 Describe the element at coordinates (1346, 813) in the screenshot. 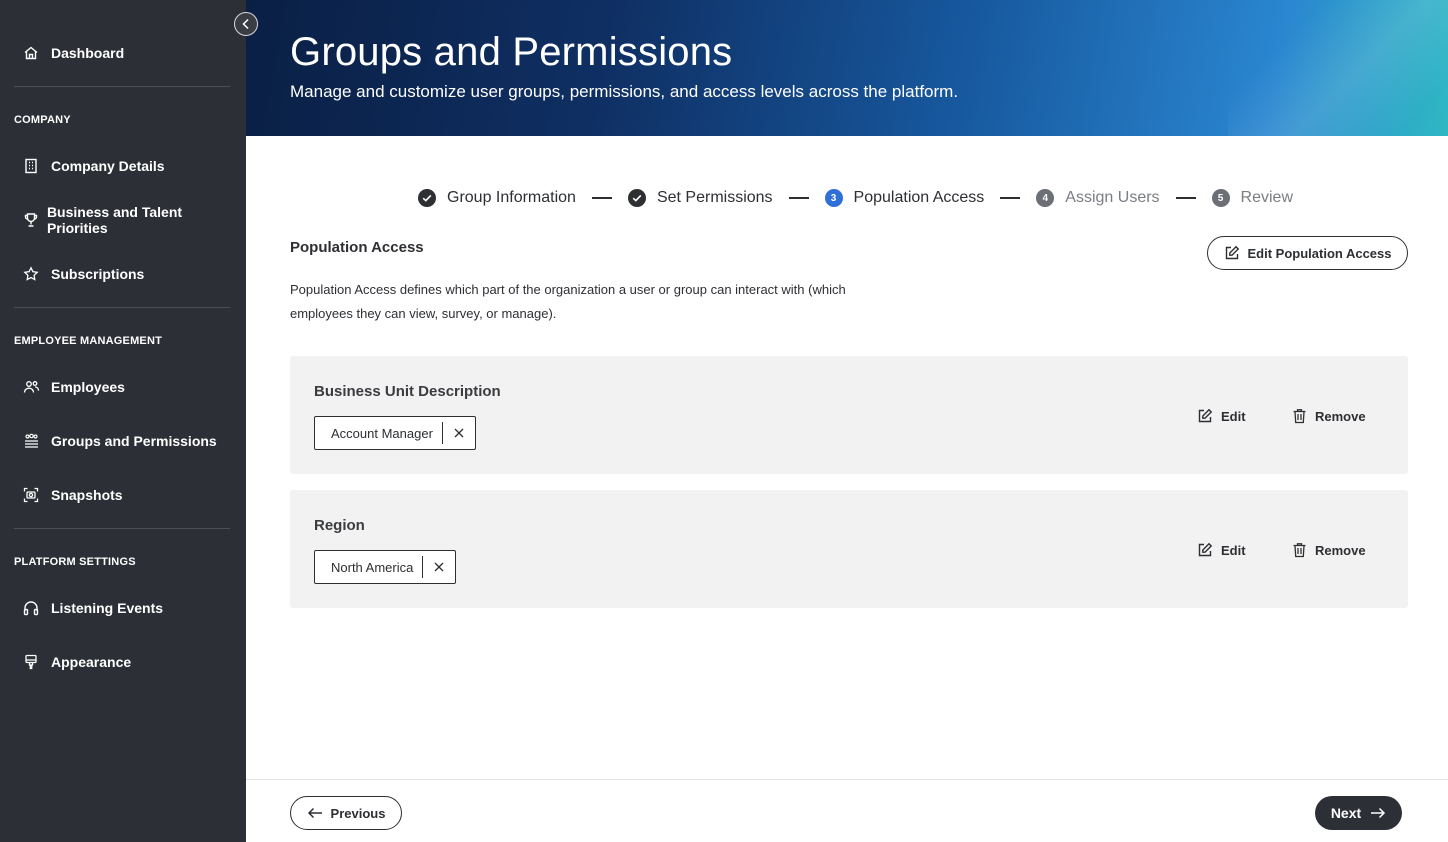

I see `button-label: Next` at that location.